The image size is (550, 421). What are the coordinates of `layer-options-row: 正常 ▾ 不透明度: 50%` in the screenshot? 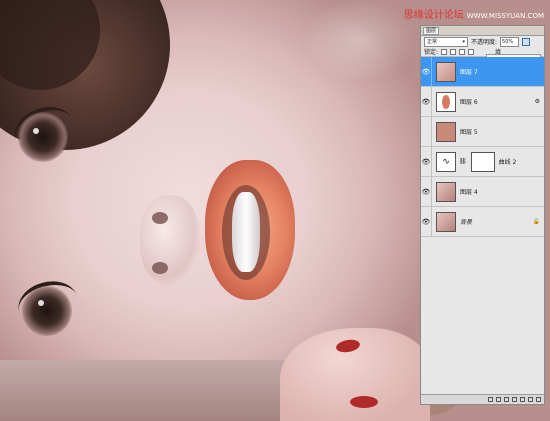 It's located at (482, 41).